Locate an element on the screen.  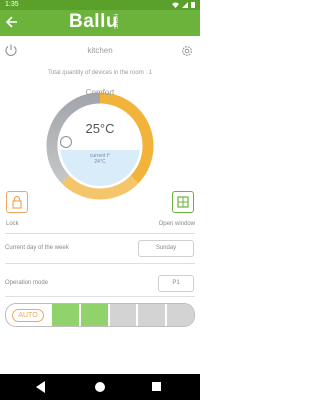
window-icon is located at coordinates (183, 202).